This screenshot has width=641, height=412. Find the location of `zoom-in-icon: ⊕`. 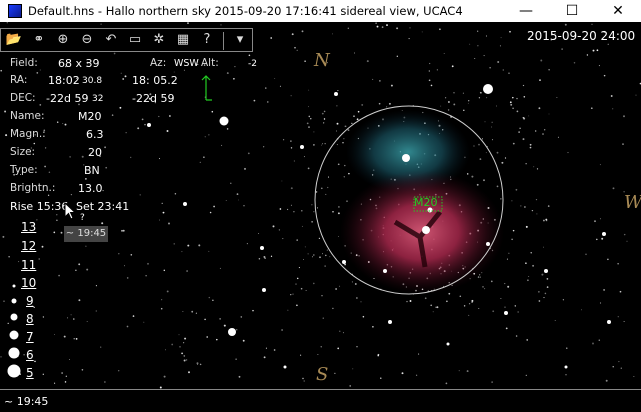

zoom-in-icon: ⊕ is located at coordinates (63, 40).